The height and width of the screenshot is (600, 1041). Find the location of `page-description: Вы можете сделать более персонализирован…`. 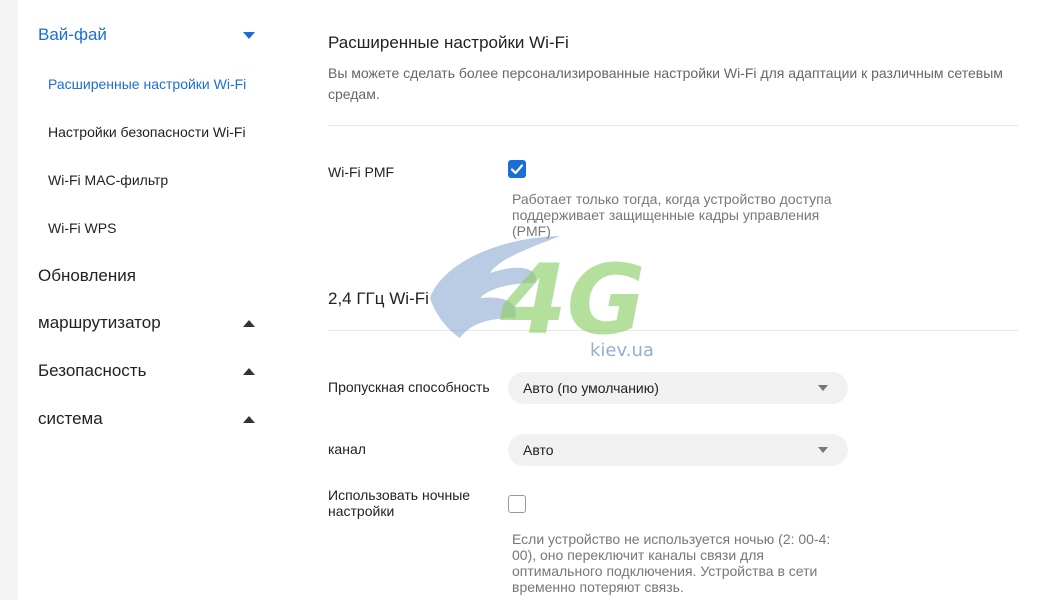

page-description: Вы можете сделать более персонализирован… is located at coordinates (665, 83).